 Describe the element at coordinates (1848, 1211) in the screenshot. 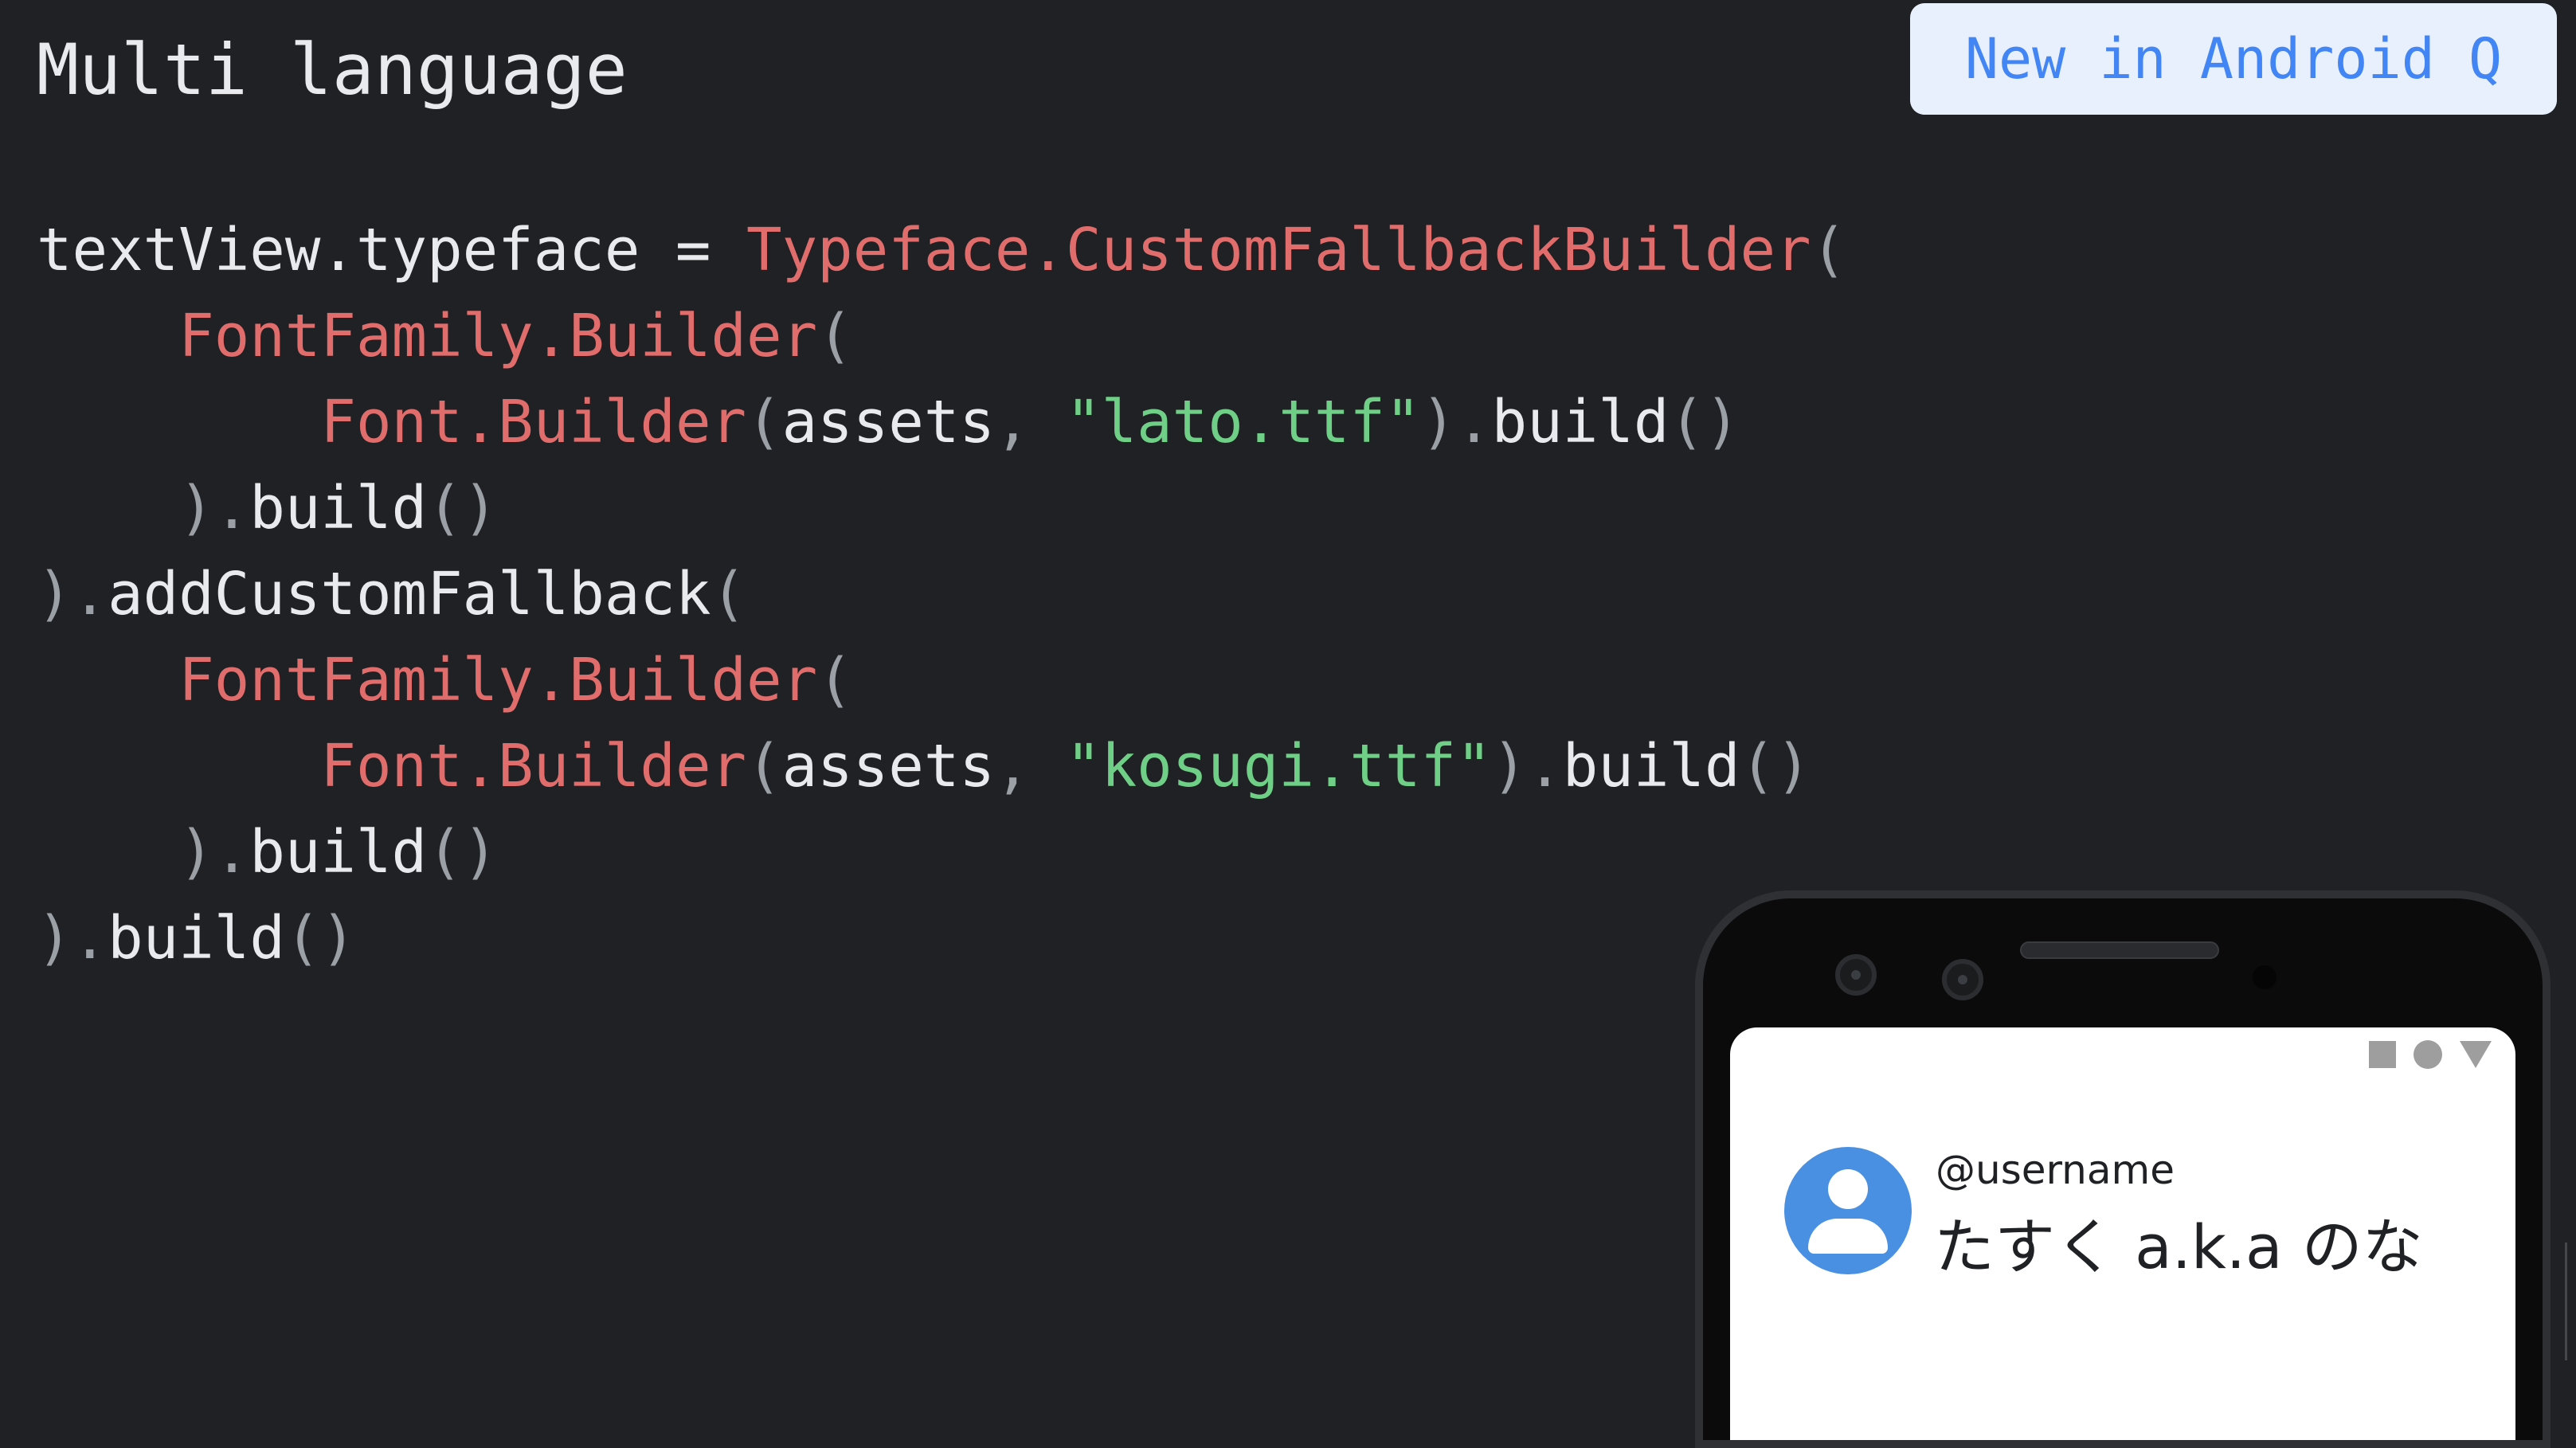

I see `person-icon` at that location.